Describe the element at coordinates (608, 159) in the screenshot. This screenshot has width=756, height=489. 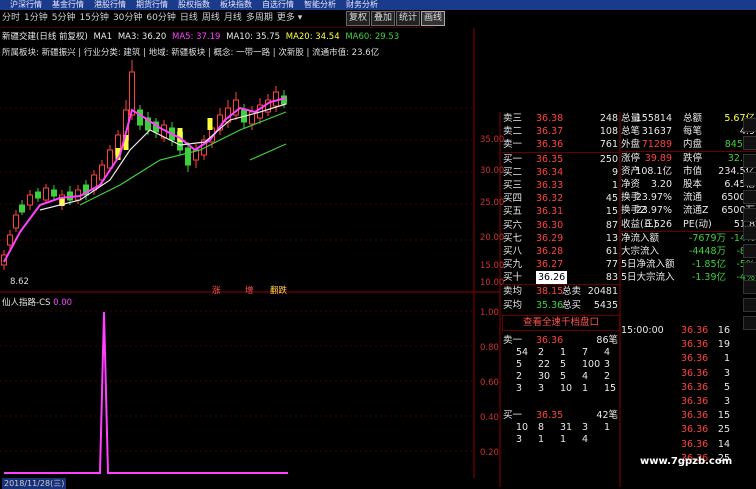
I see `level-volume: 250` at that location.